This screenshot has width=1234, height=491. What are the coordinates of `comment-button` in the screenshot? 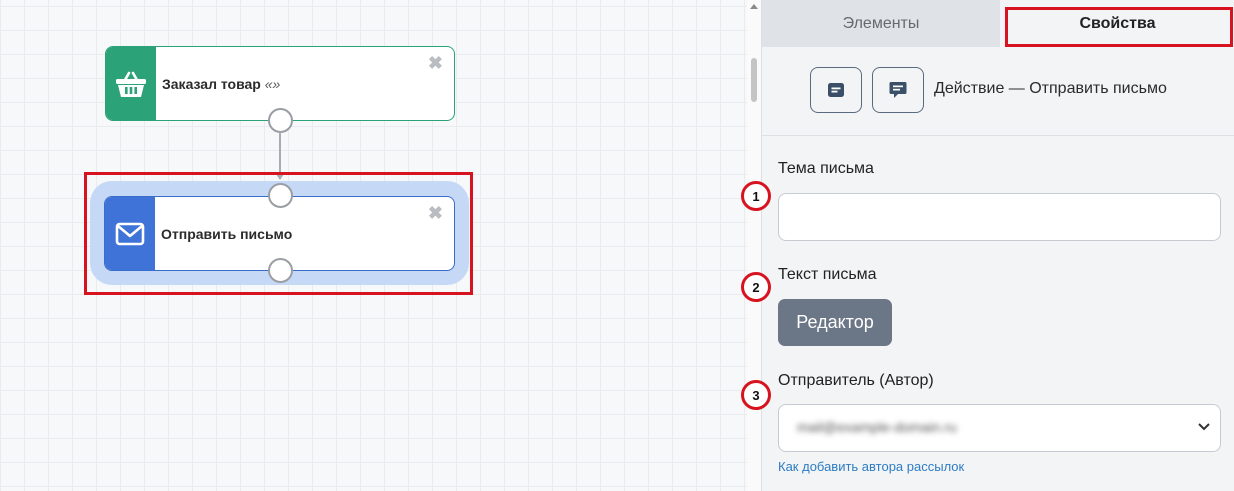 It's located at (898, 90).